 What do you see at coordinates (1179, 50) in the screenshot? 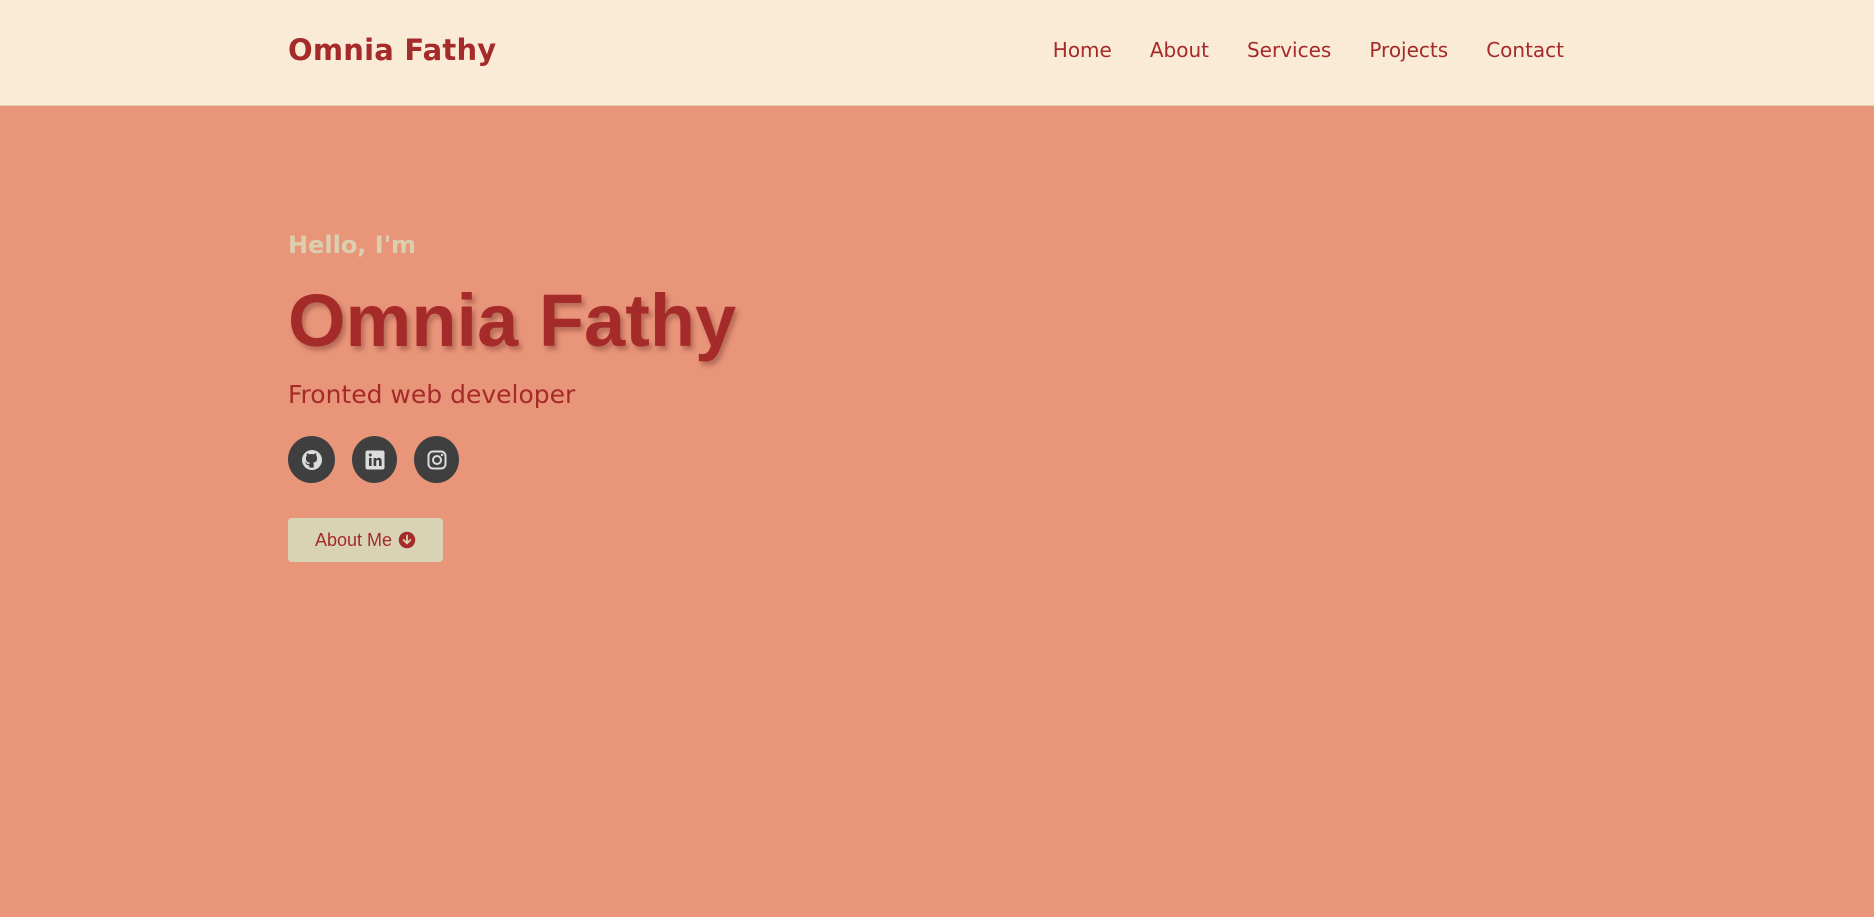
I see `nav-link-about: About` at bounding box center [1179, 50].